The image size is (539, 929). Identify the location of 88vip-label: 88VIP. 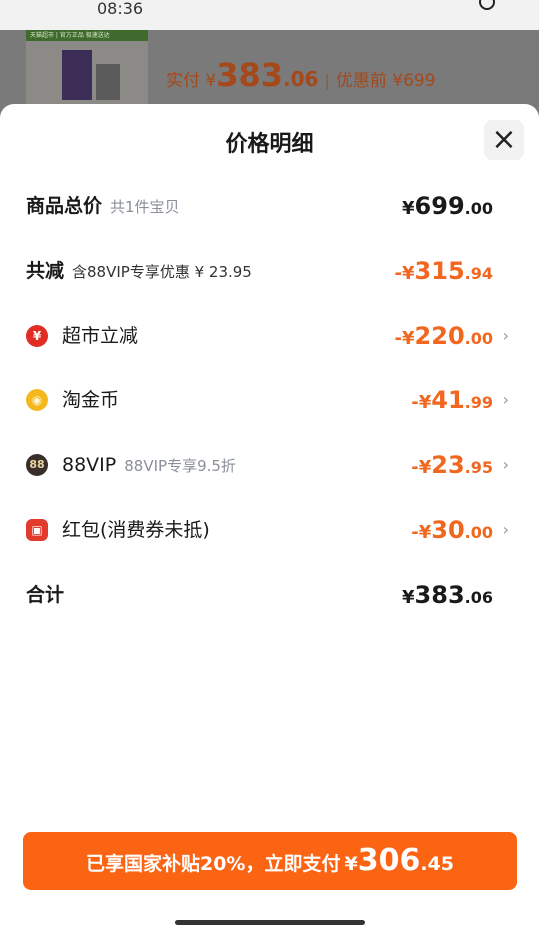
(89, 465).